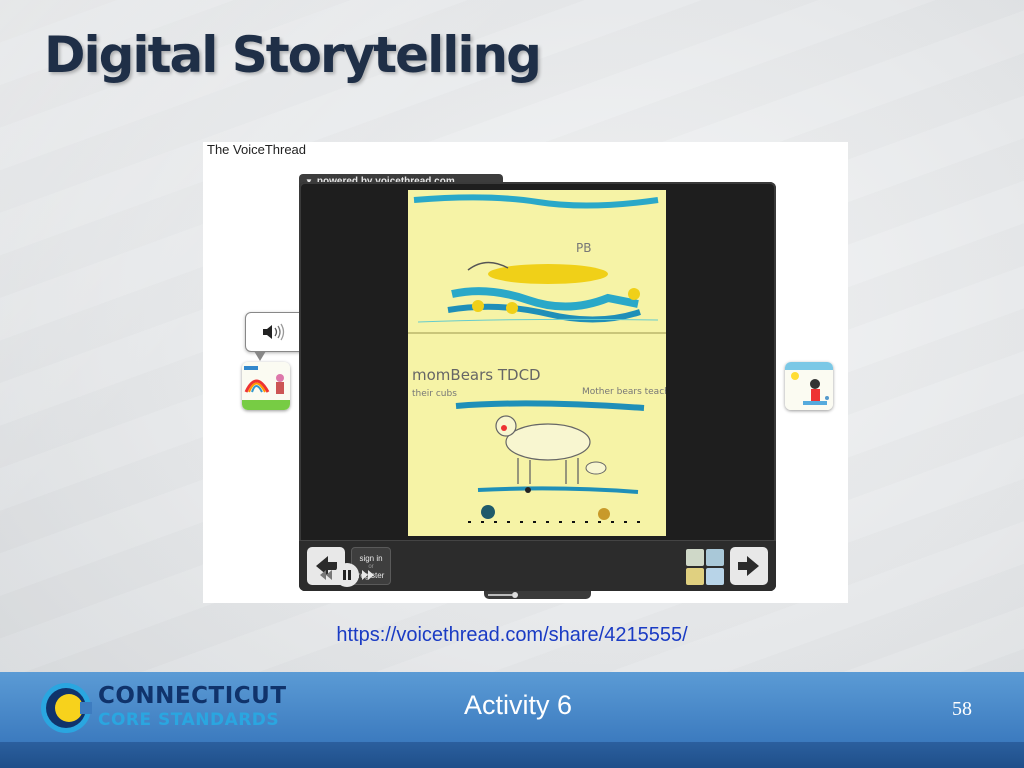  What do you see at coordinates (518, 705) in the screenshot?
I see `activity-label: Activity 6` at bounding box center [518, 705].